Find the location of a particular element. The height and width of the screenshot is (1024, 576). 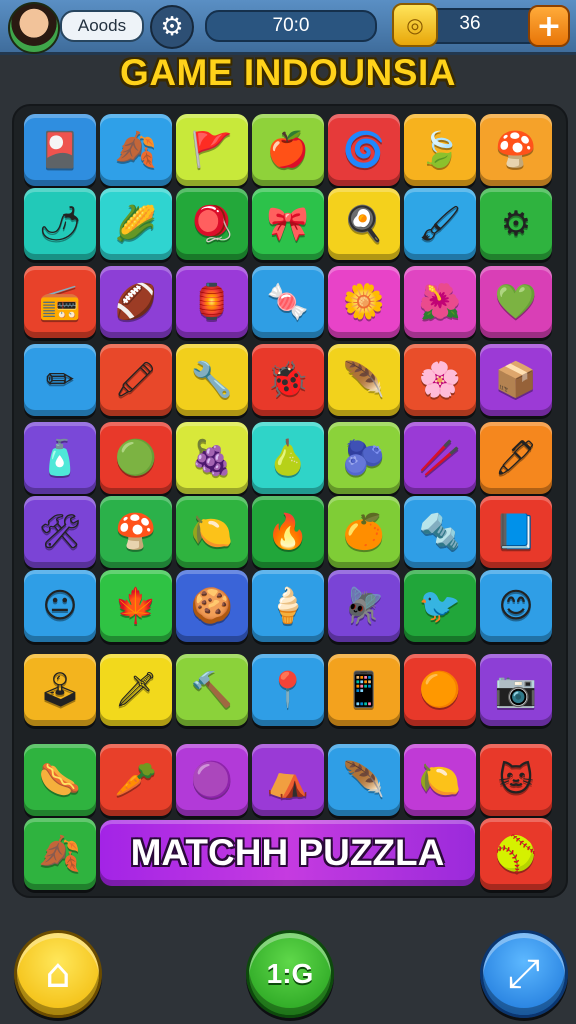

pencil-icon: ✏ is located at coordinates (60, 380).